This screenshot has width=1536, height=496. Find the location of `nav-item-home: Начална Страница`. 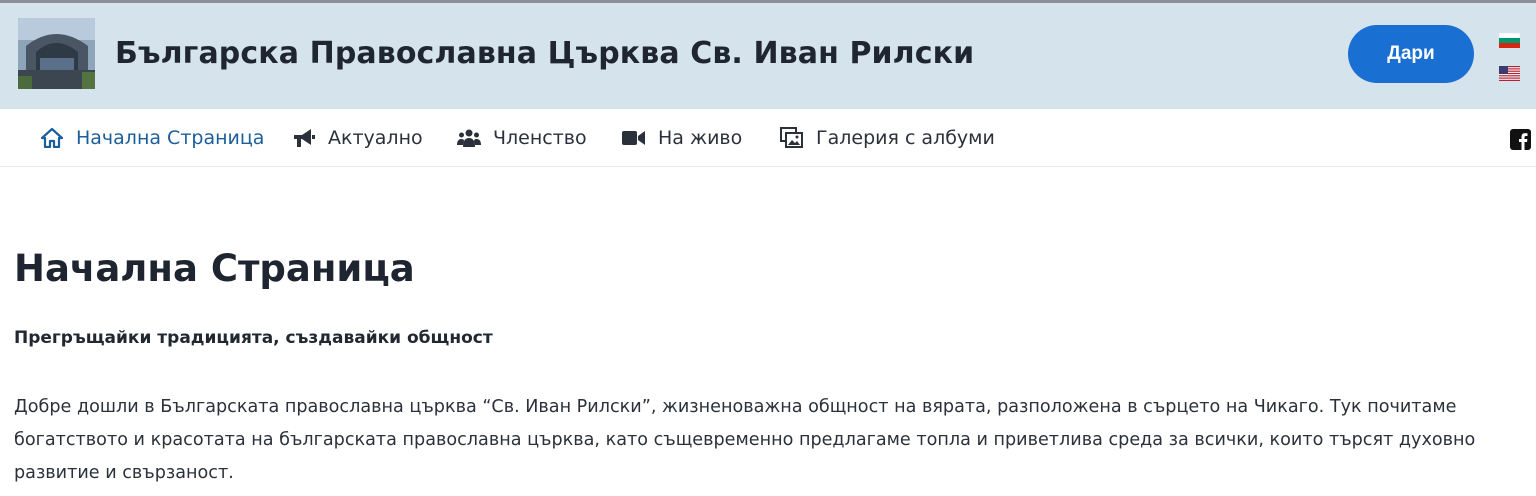

nav-item-home: Начална Страница is located at coordinates (152, 138).